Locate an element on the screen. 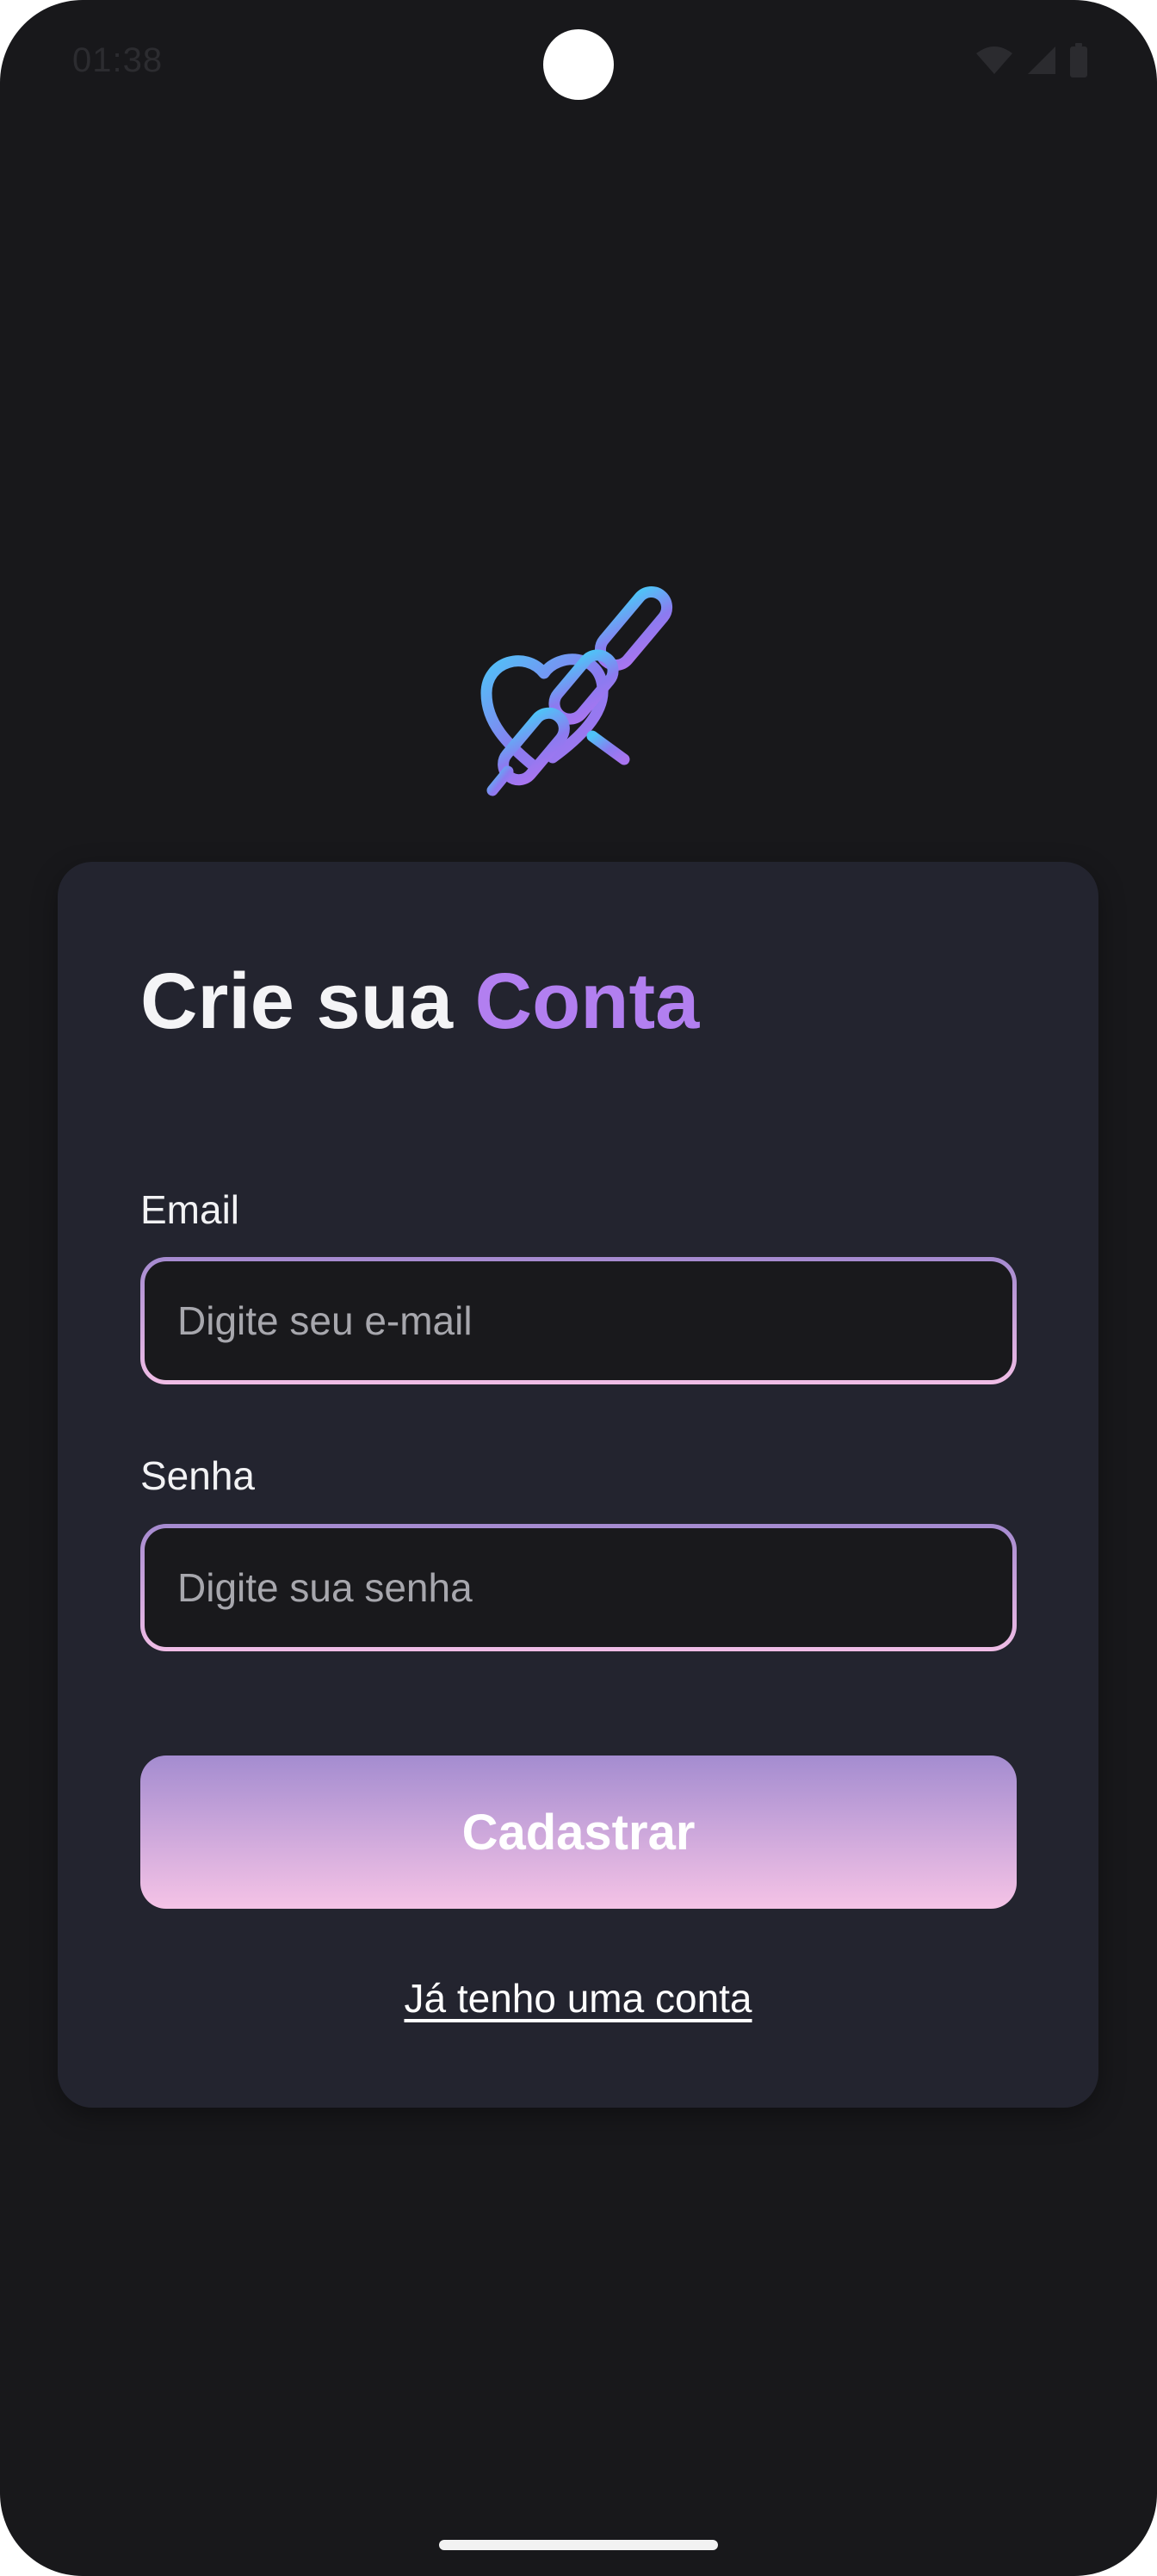  status-bar: 01:38 is located at coordinates (579, 64).